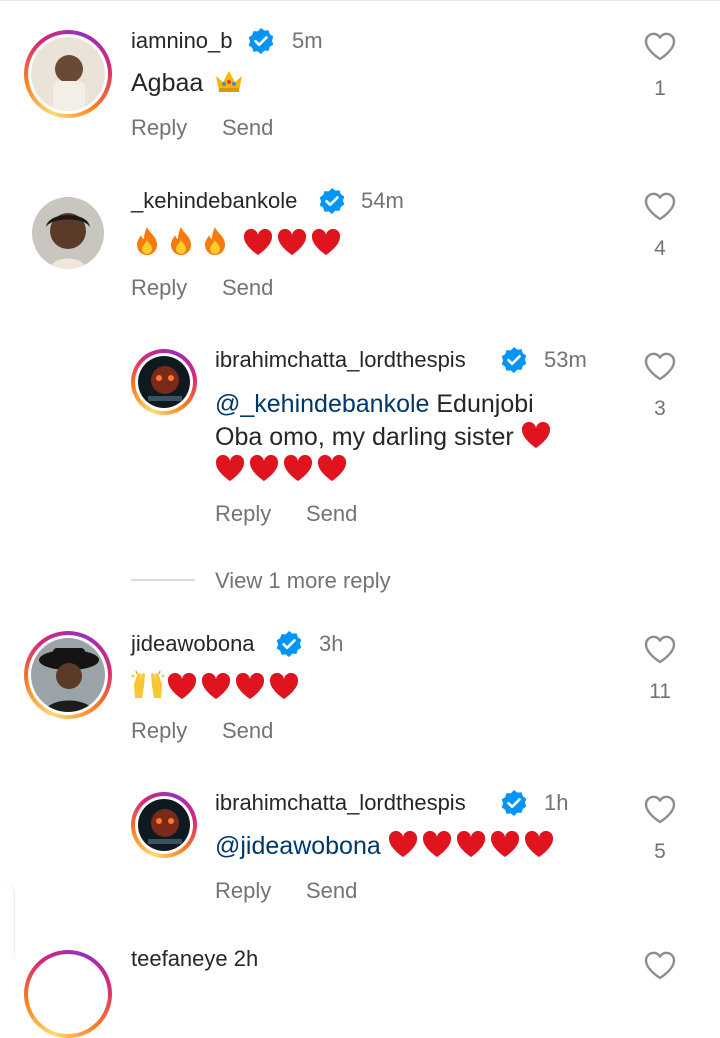  I want to click on username: jideawobona, so click(193, 644).